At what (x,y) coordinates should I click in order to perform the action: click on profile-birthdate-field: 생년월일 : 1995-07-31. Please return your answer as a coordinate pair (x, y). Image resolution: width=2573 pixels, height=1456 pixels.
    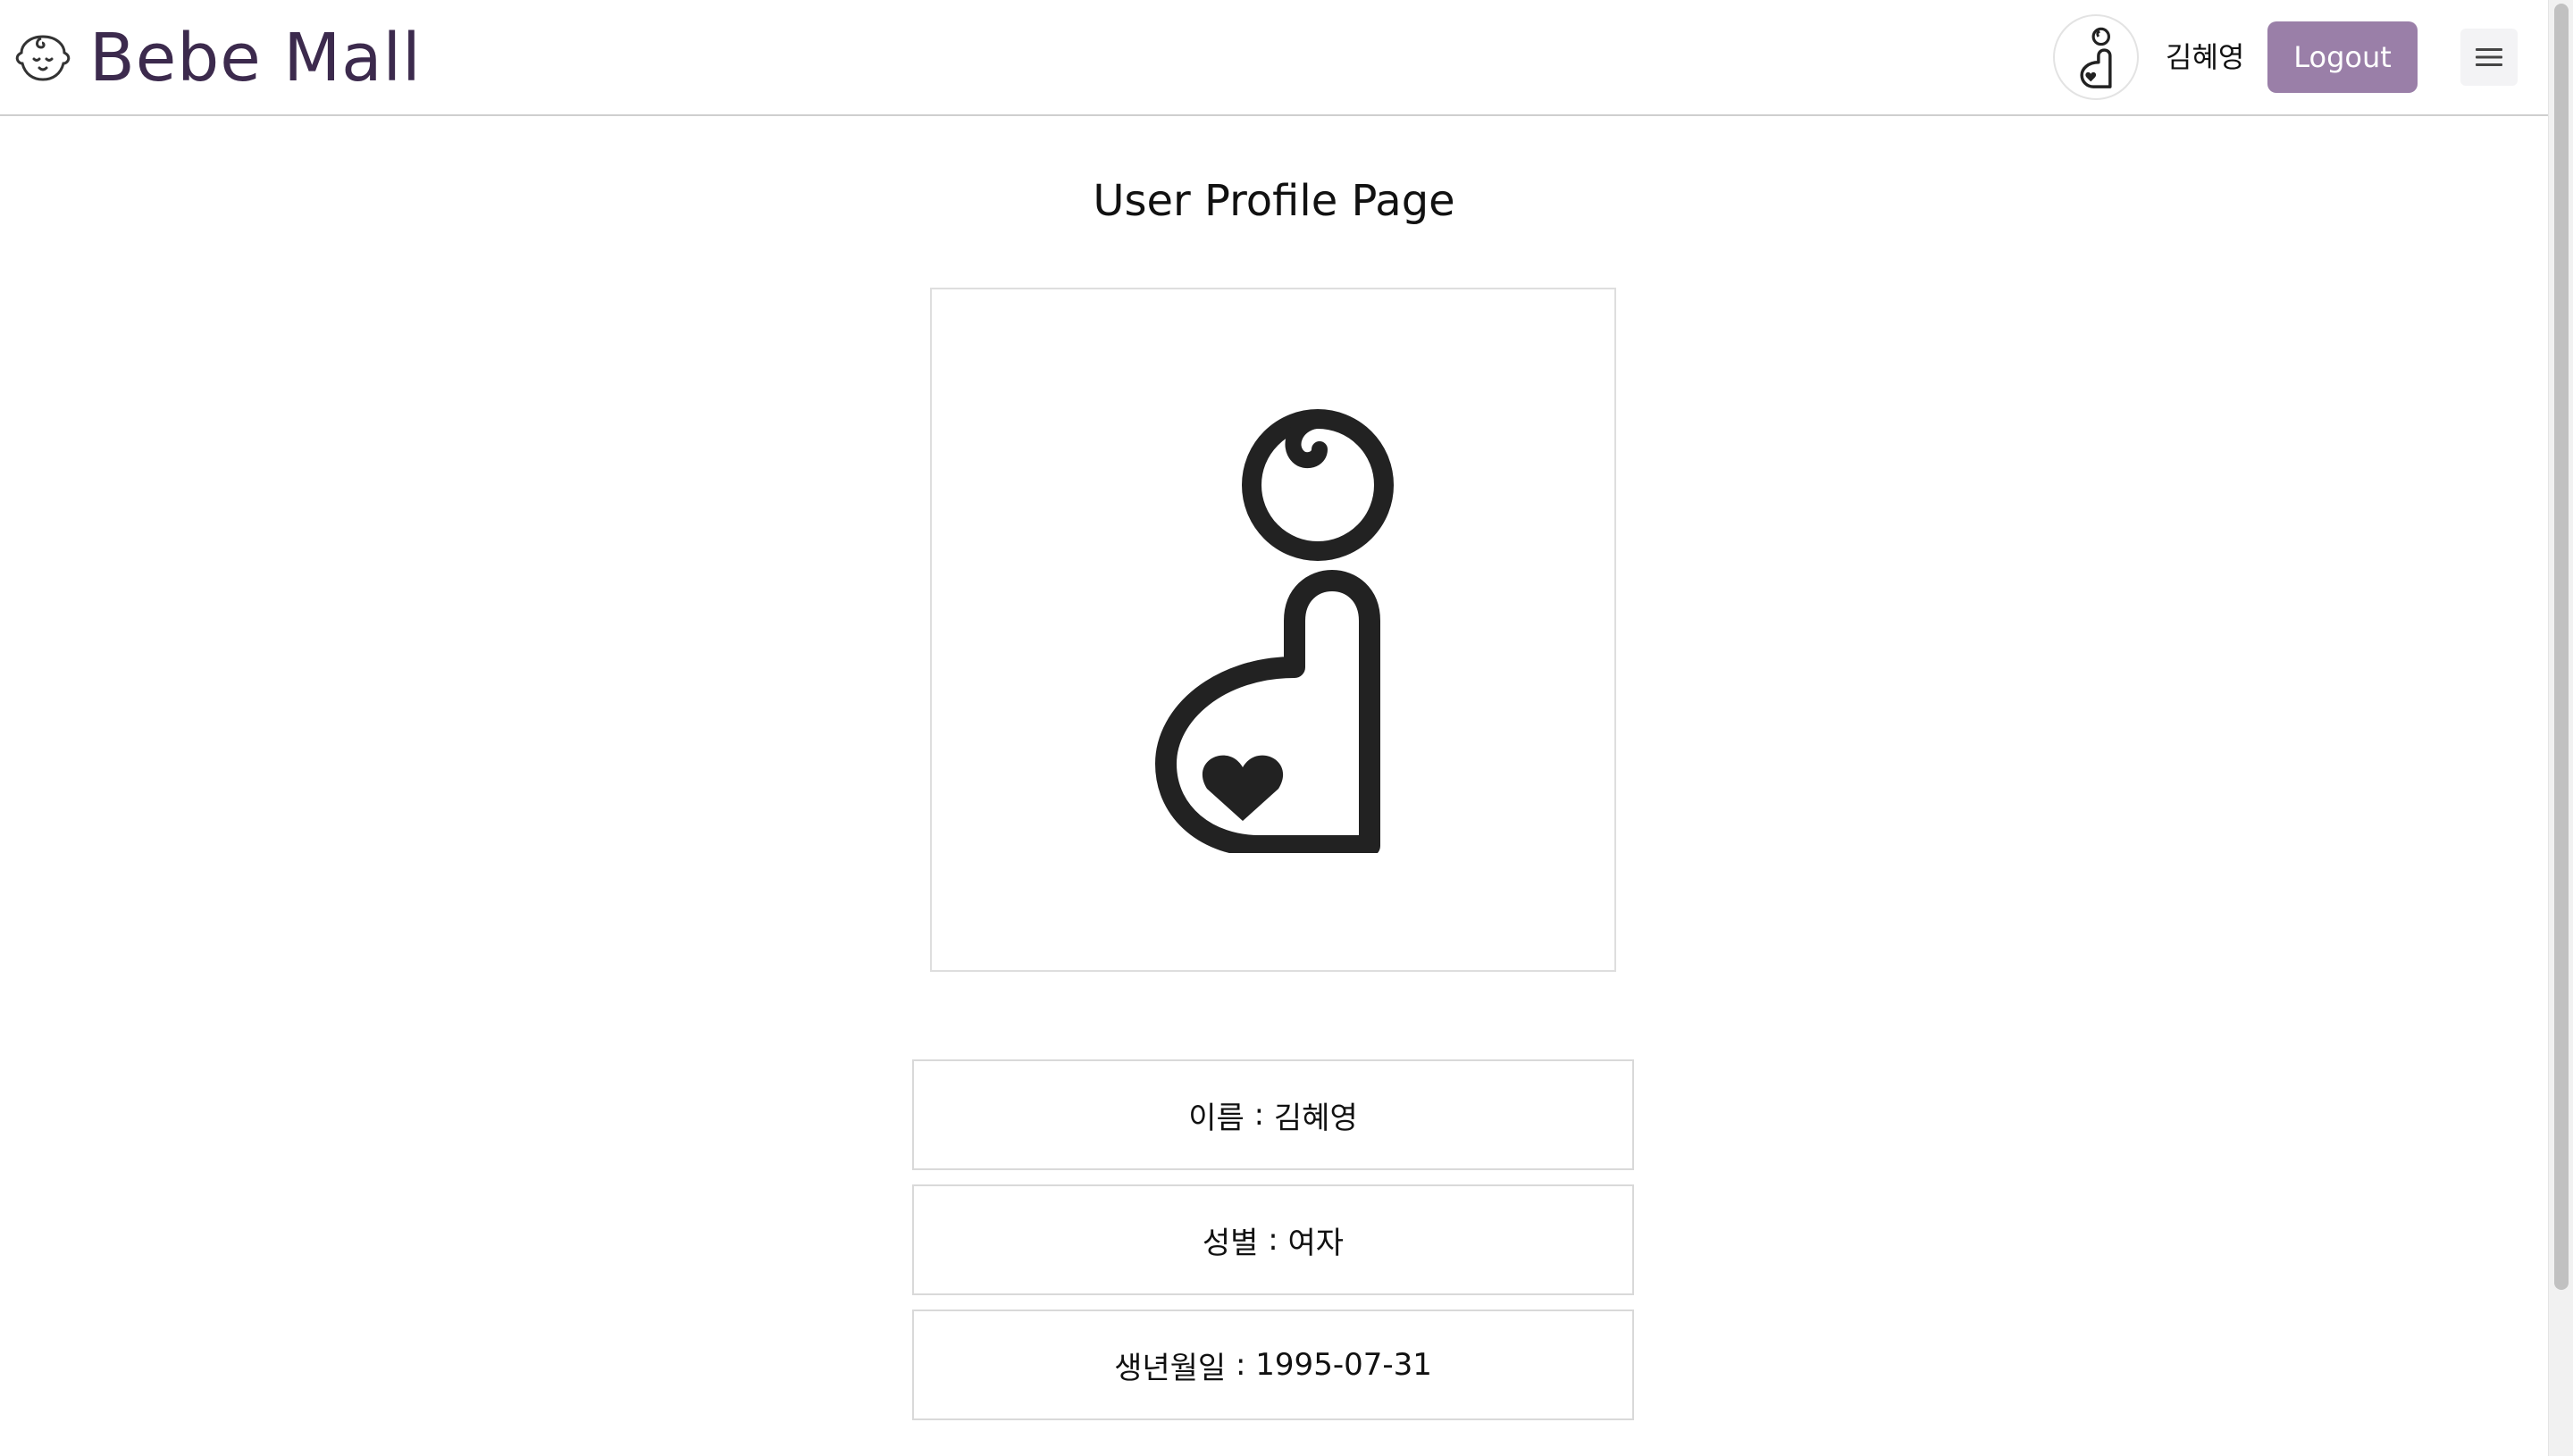
    Looking at the image, I should click on (1273, 1365).